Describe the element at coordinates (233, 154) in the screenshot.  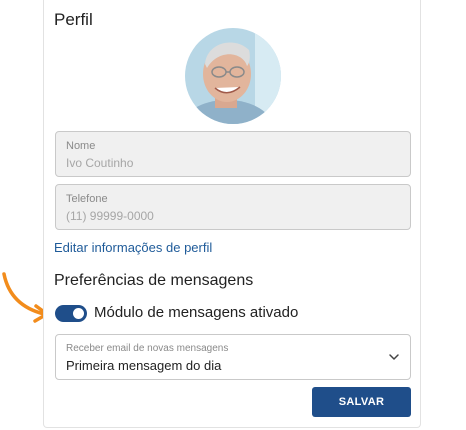
I see `name-field: Nome Ivo Coutinho` at that location.